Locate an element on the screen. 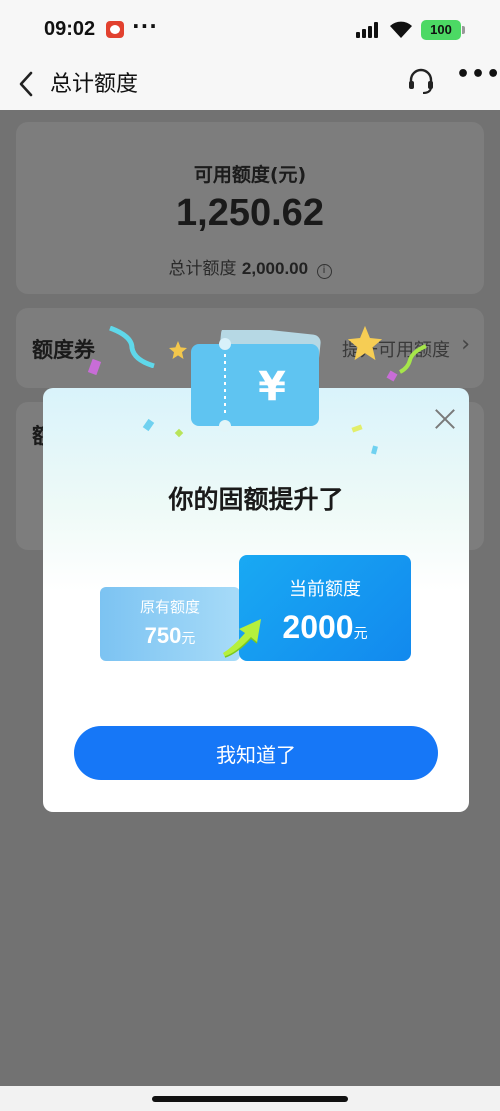  available-credit-amount: 1,250.62 is located at coordinates (250, 213).